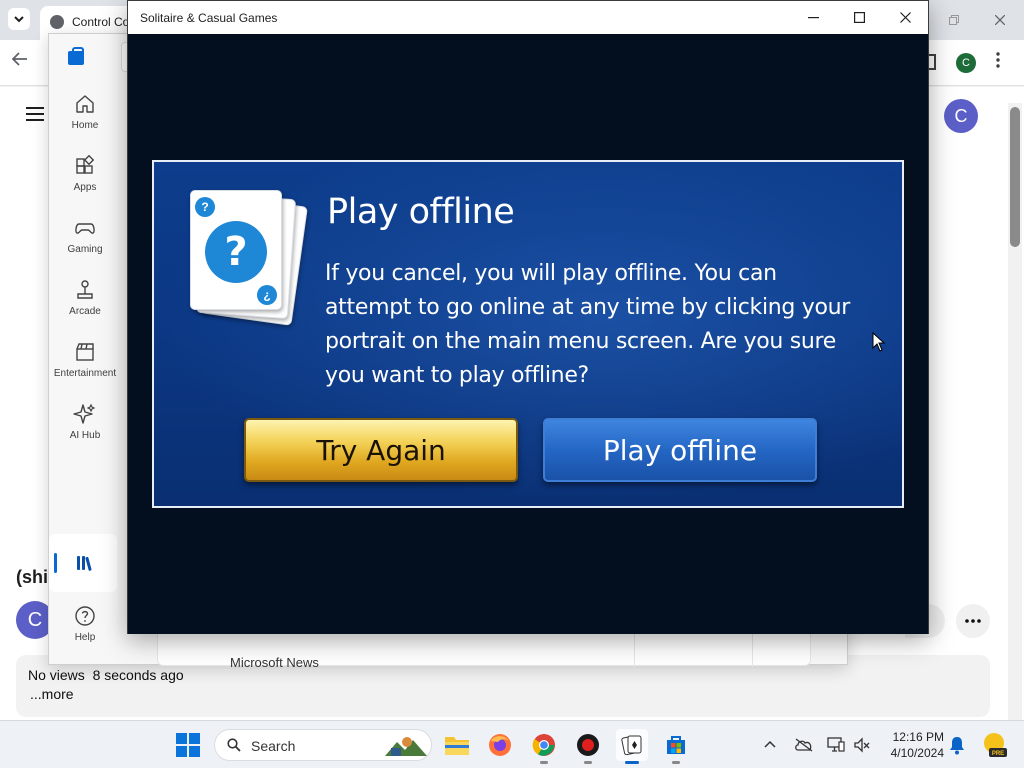 The height and width of the screenshot is (768, 1024). I want to click on kebab-menu-icon, so click(998, 62).